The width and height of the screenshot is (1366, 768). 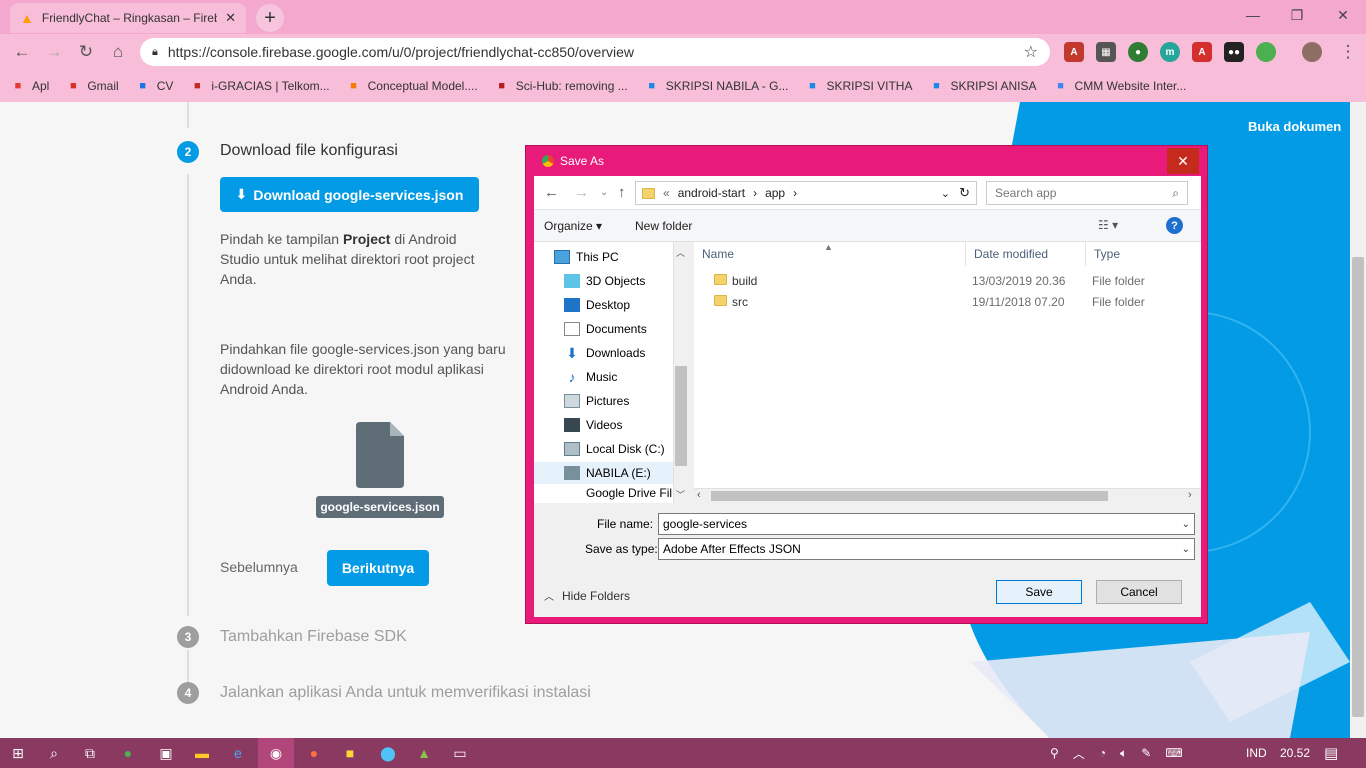 What do you see at coordinates (238, 753) in the screenshot?
I see `edge-icon: e` at bounding box center [238, 753].